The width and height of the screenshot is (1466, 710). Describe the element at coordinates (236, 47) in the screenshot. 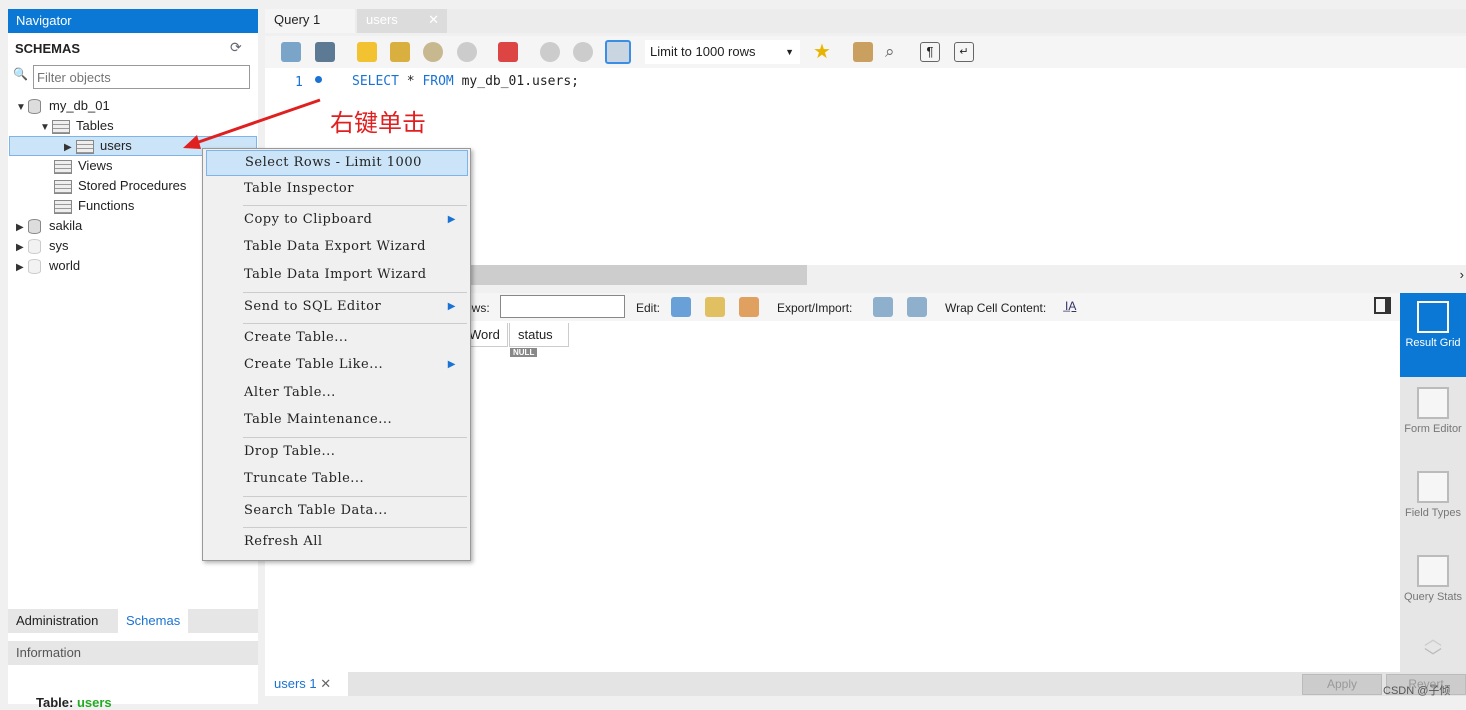

I see `refresh-icon: ⟳` at that location.